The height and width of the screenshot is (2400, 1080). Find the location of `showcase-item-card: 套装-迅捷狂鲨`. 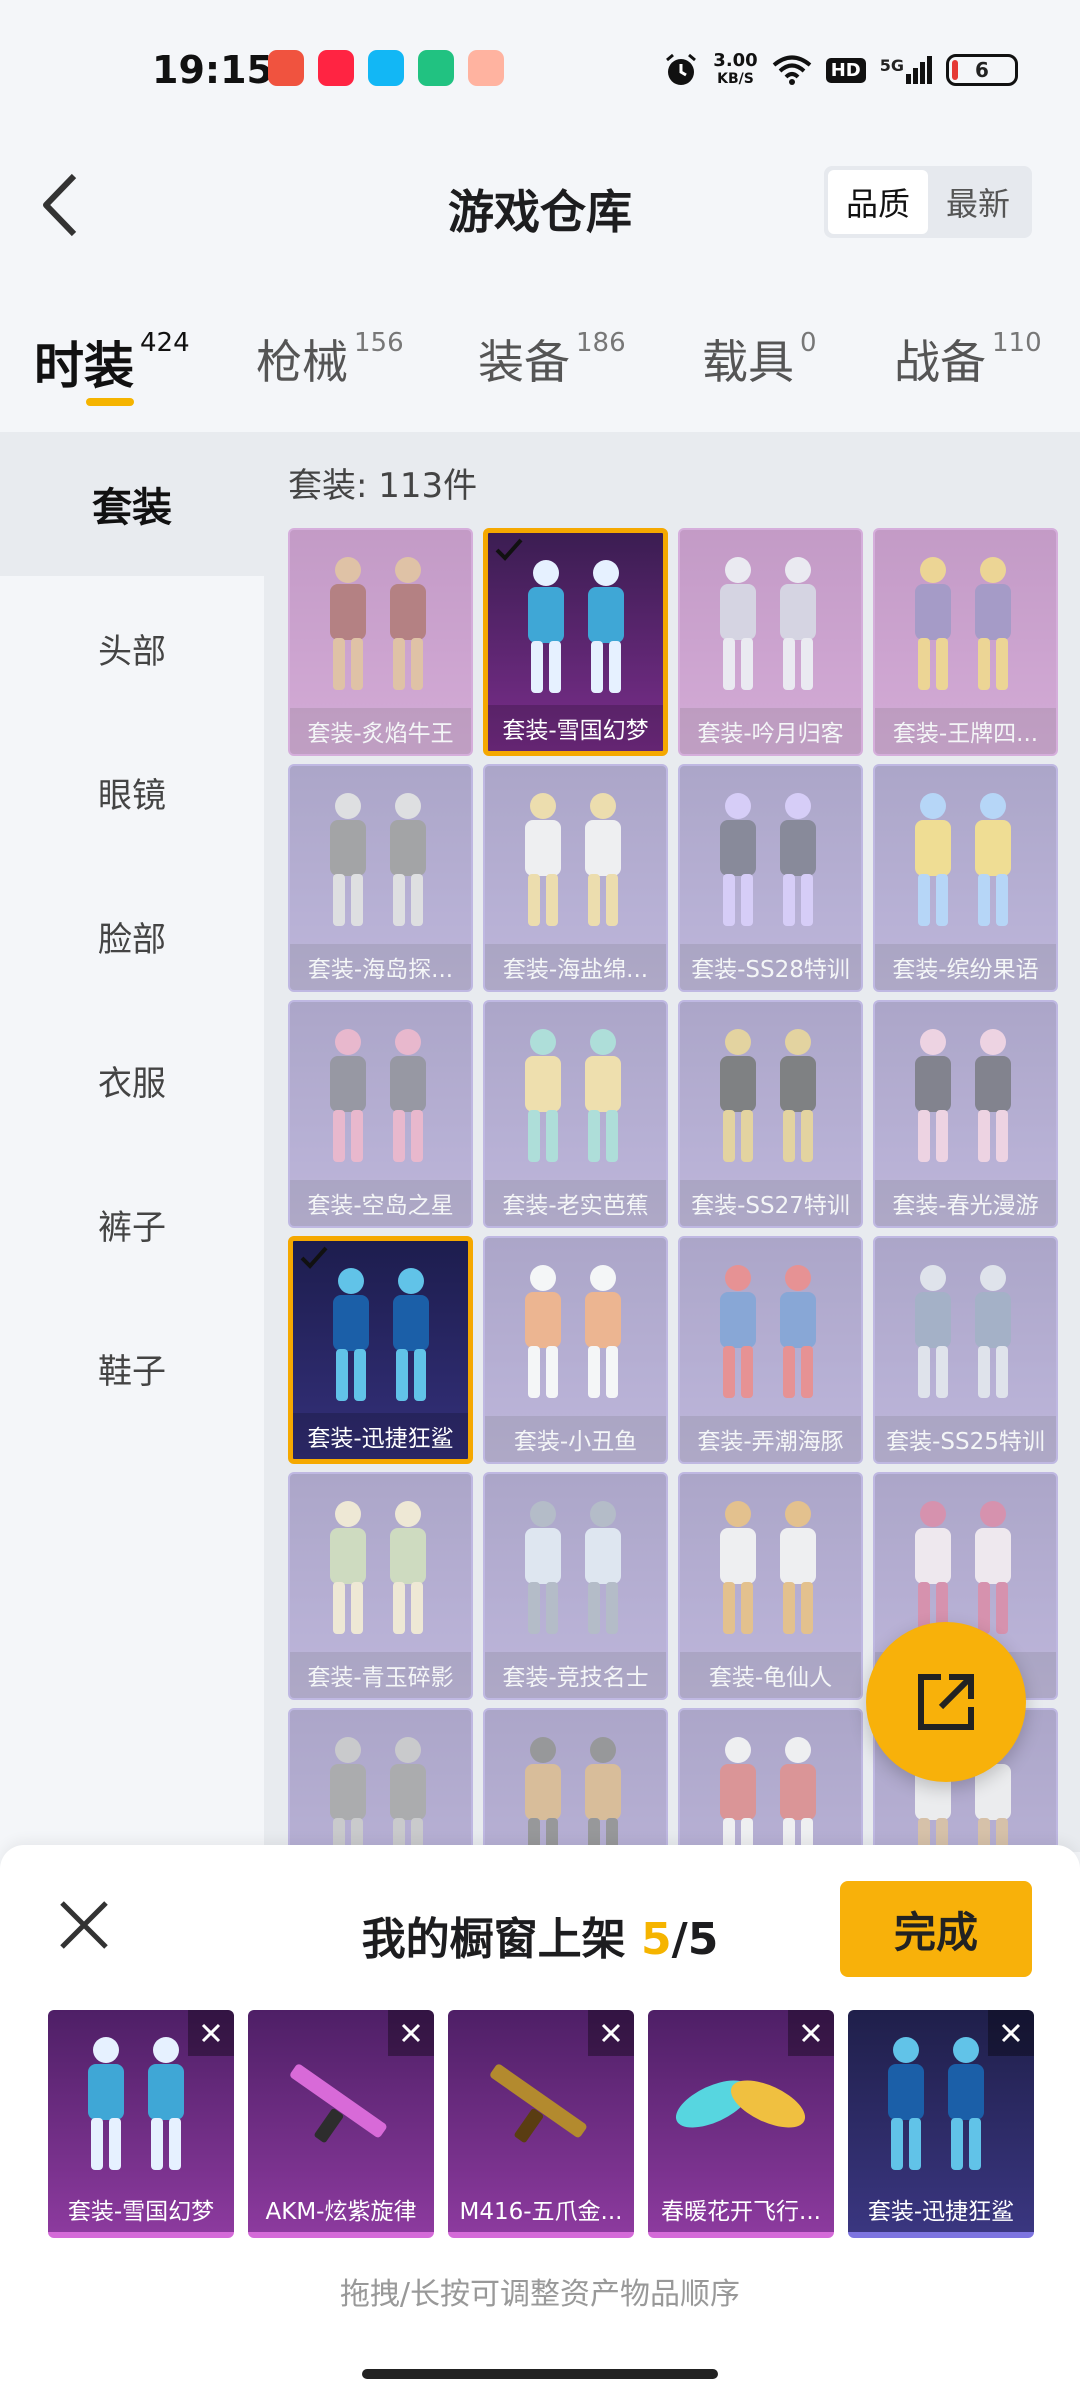

showcase-item-card: 套装-迅捷狂鲨 is located at coordinates (941, 2124).